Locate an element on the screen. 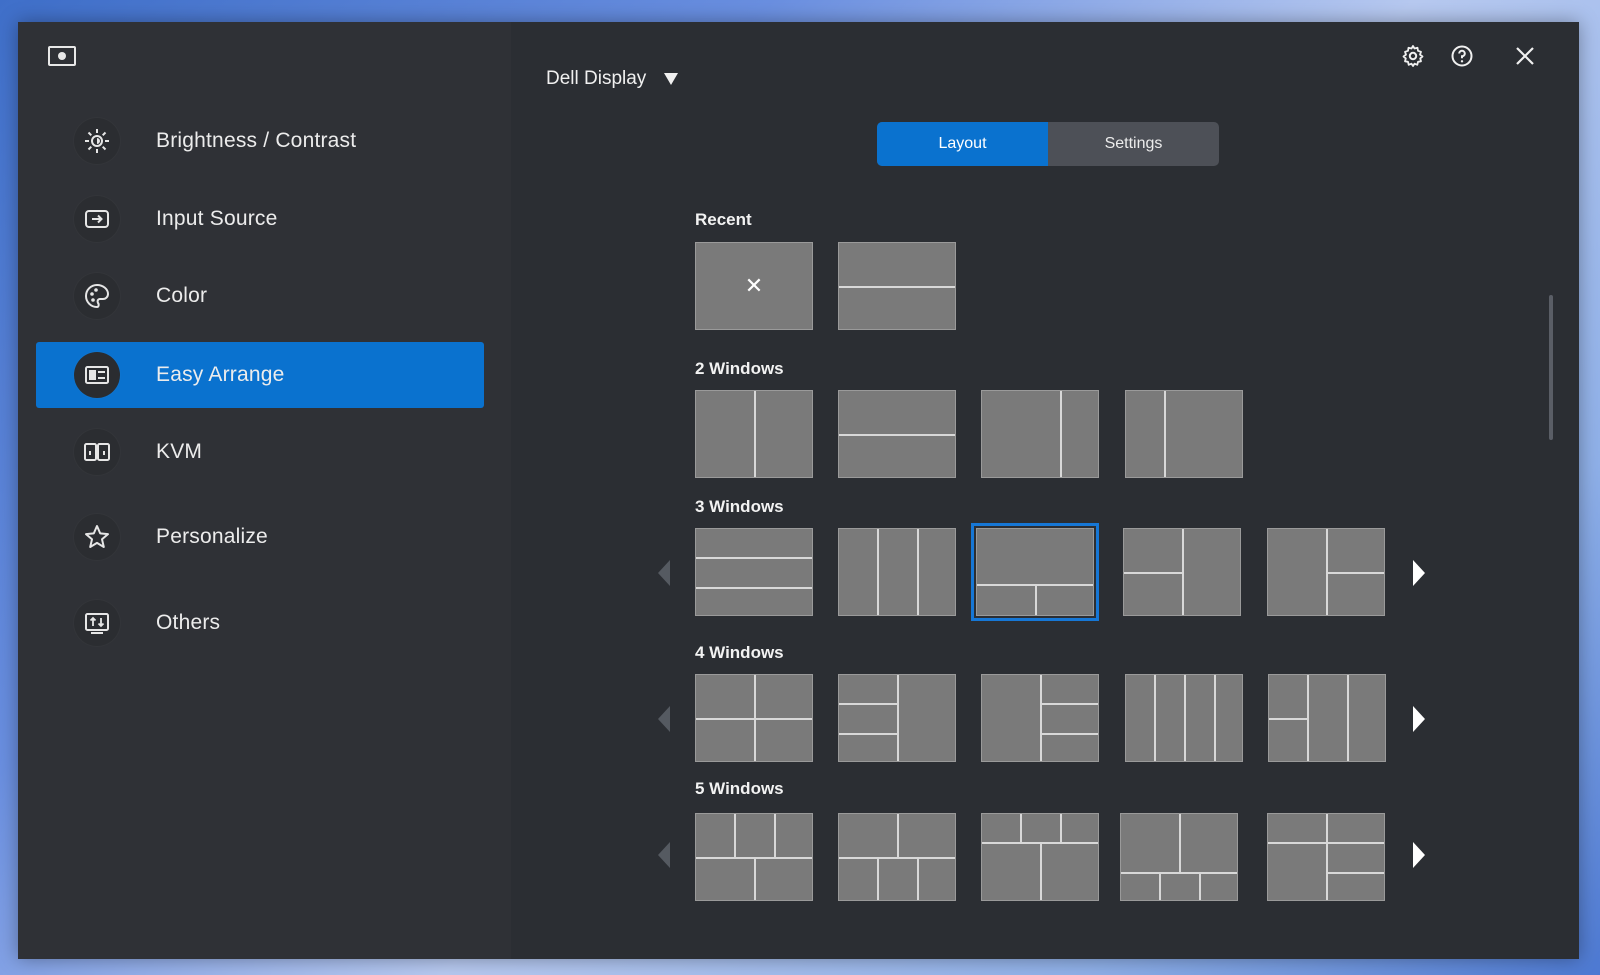  sidebar-item-brightness-contrast: Brightness / Contrast is located at coordinates (260, 141).